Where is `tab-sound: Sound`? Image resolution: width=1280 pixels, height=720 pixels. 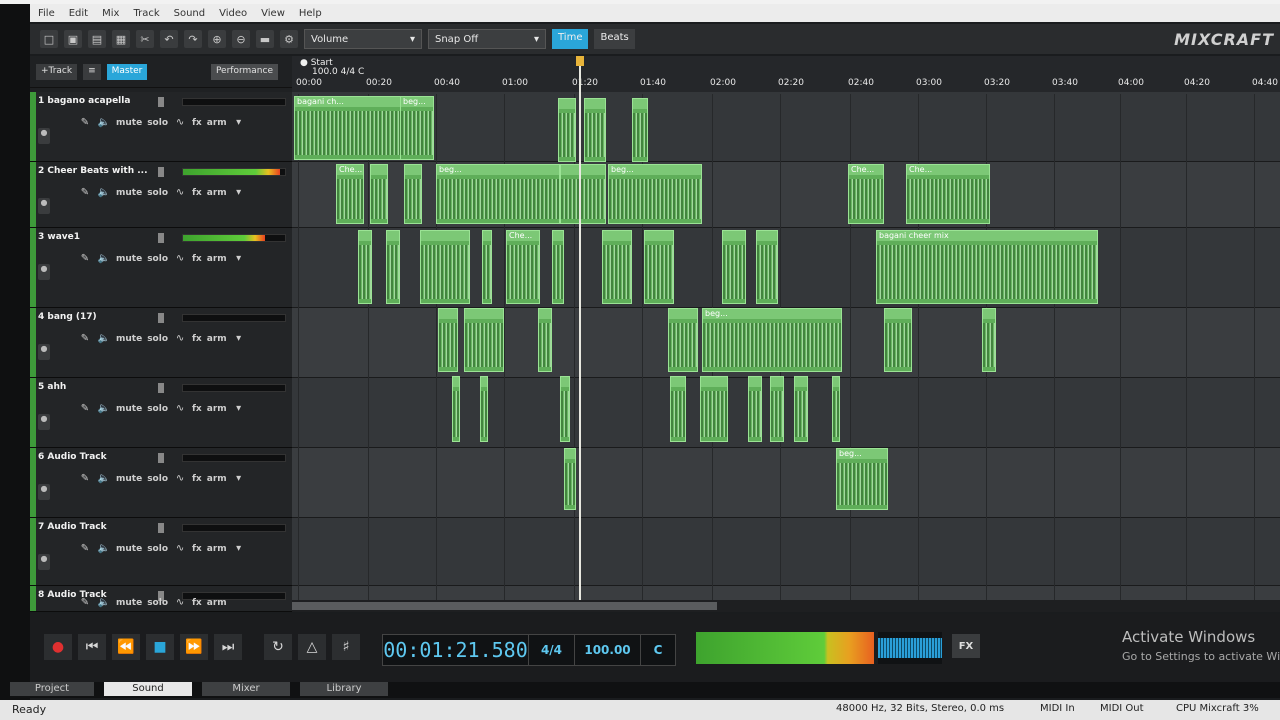
tab-sound: Sound is located at coordinates (148, 689).